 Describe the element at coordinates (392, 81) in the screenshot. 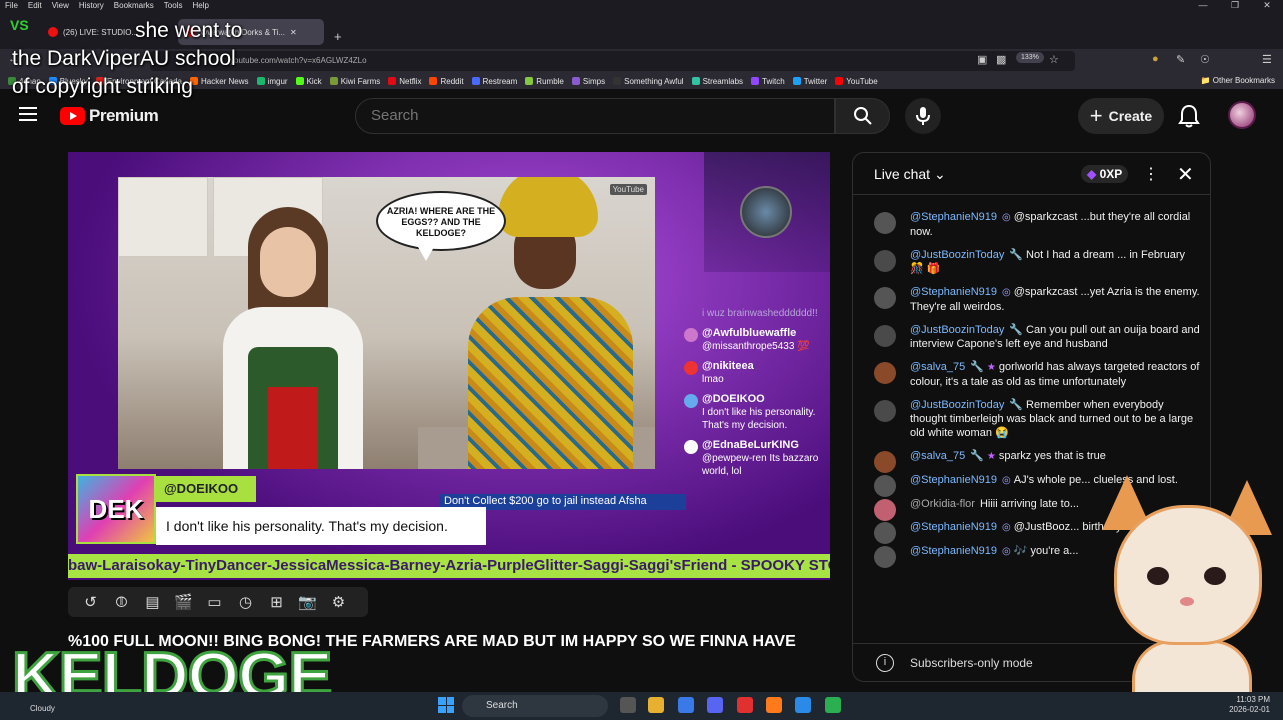

I see `netflix-icon` at that location.